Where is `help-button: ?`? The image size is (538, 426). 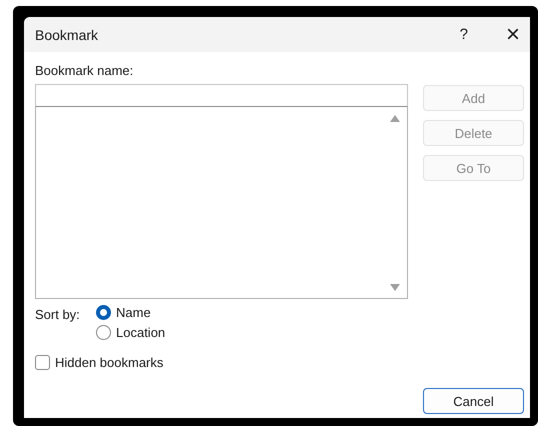 help-button: ? is located at coordinates (464, 34).